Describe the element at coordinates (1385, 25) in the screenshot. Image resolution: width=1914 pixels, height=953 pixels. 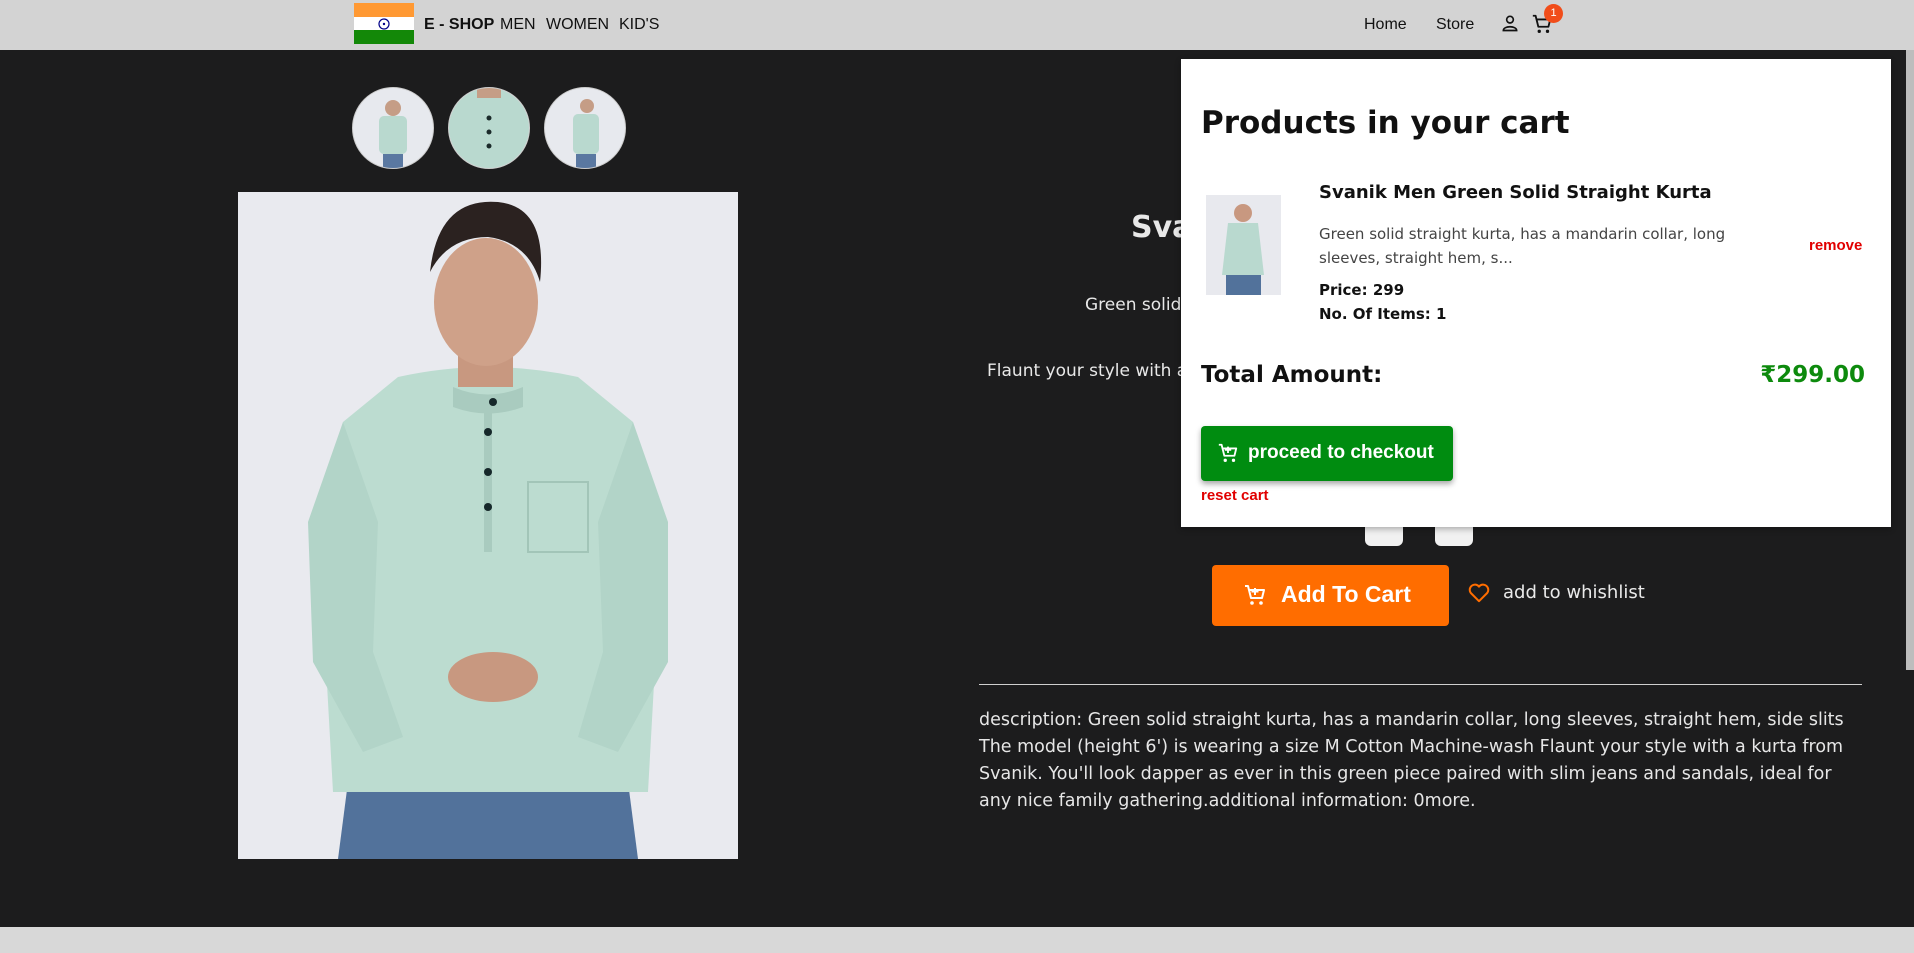
I see `nav-link-home: Home` at that location.